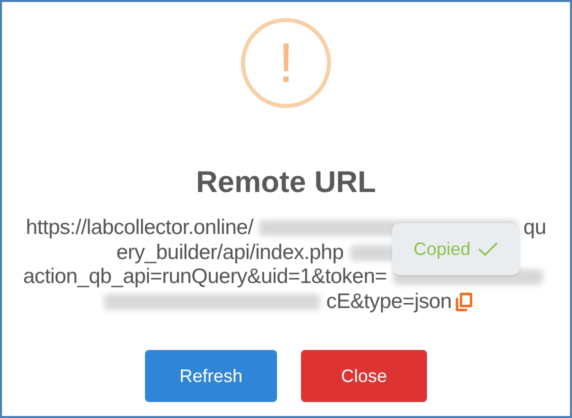 This screenshot has width=572, height=418. What do you see at coordinates (364, 376) in the screenshot?
I see `close-button: Close` at bounding box center [364, 376].